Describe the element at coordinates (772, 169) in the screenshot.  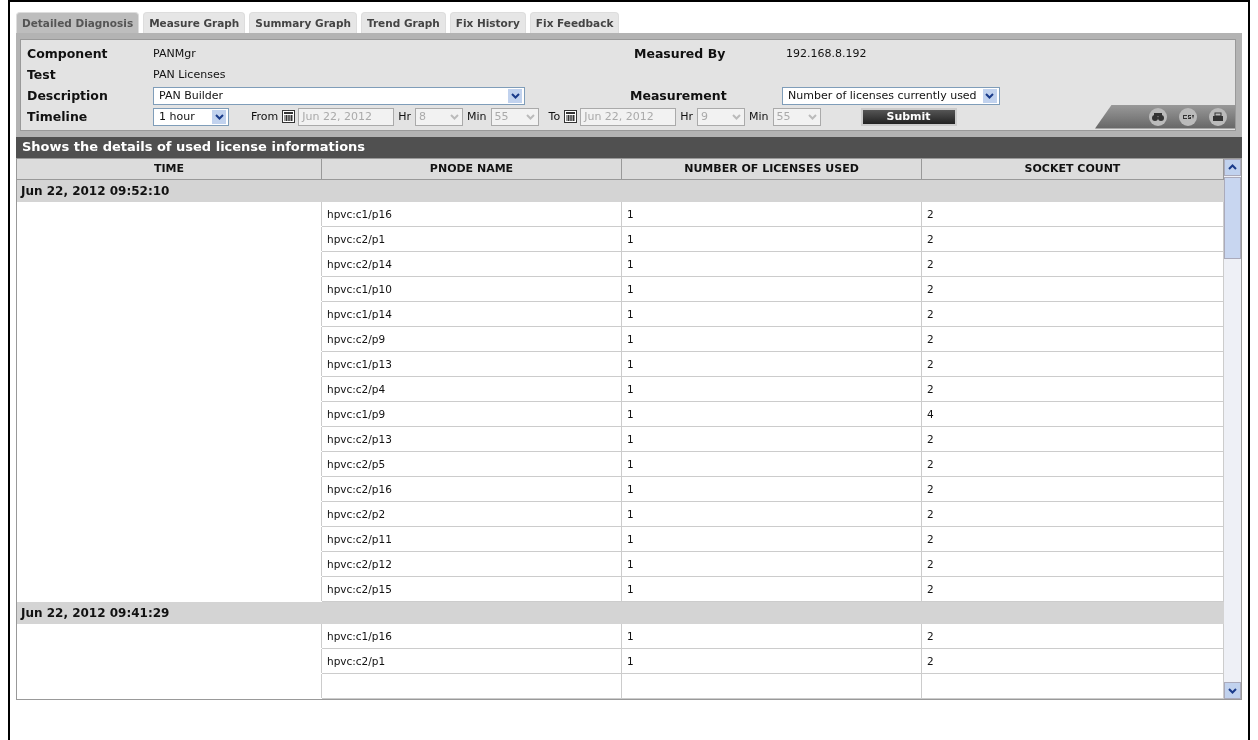
I see `column-header: NUMBER OF LICENSES USED` at that location.